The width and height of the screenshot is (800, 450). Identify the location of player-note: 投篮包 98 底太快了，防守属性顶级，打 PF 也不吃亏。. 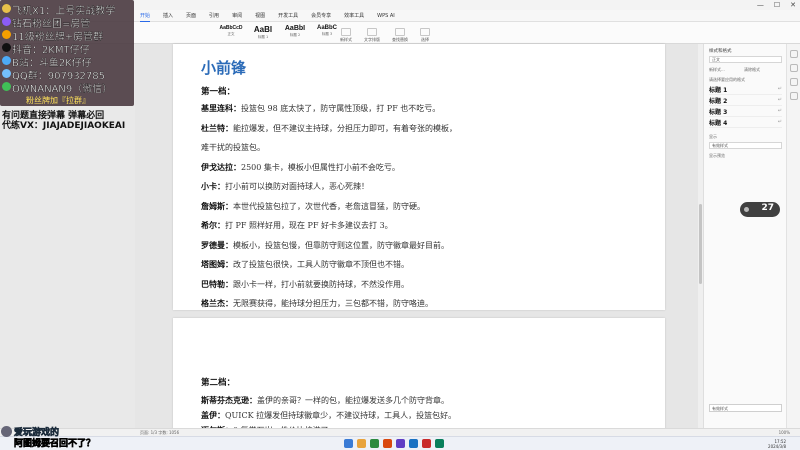
(341, 108).